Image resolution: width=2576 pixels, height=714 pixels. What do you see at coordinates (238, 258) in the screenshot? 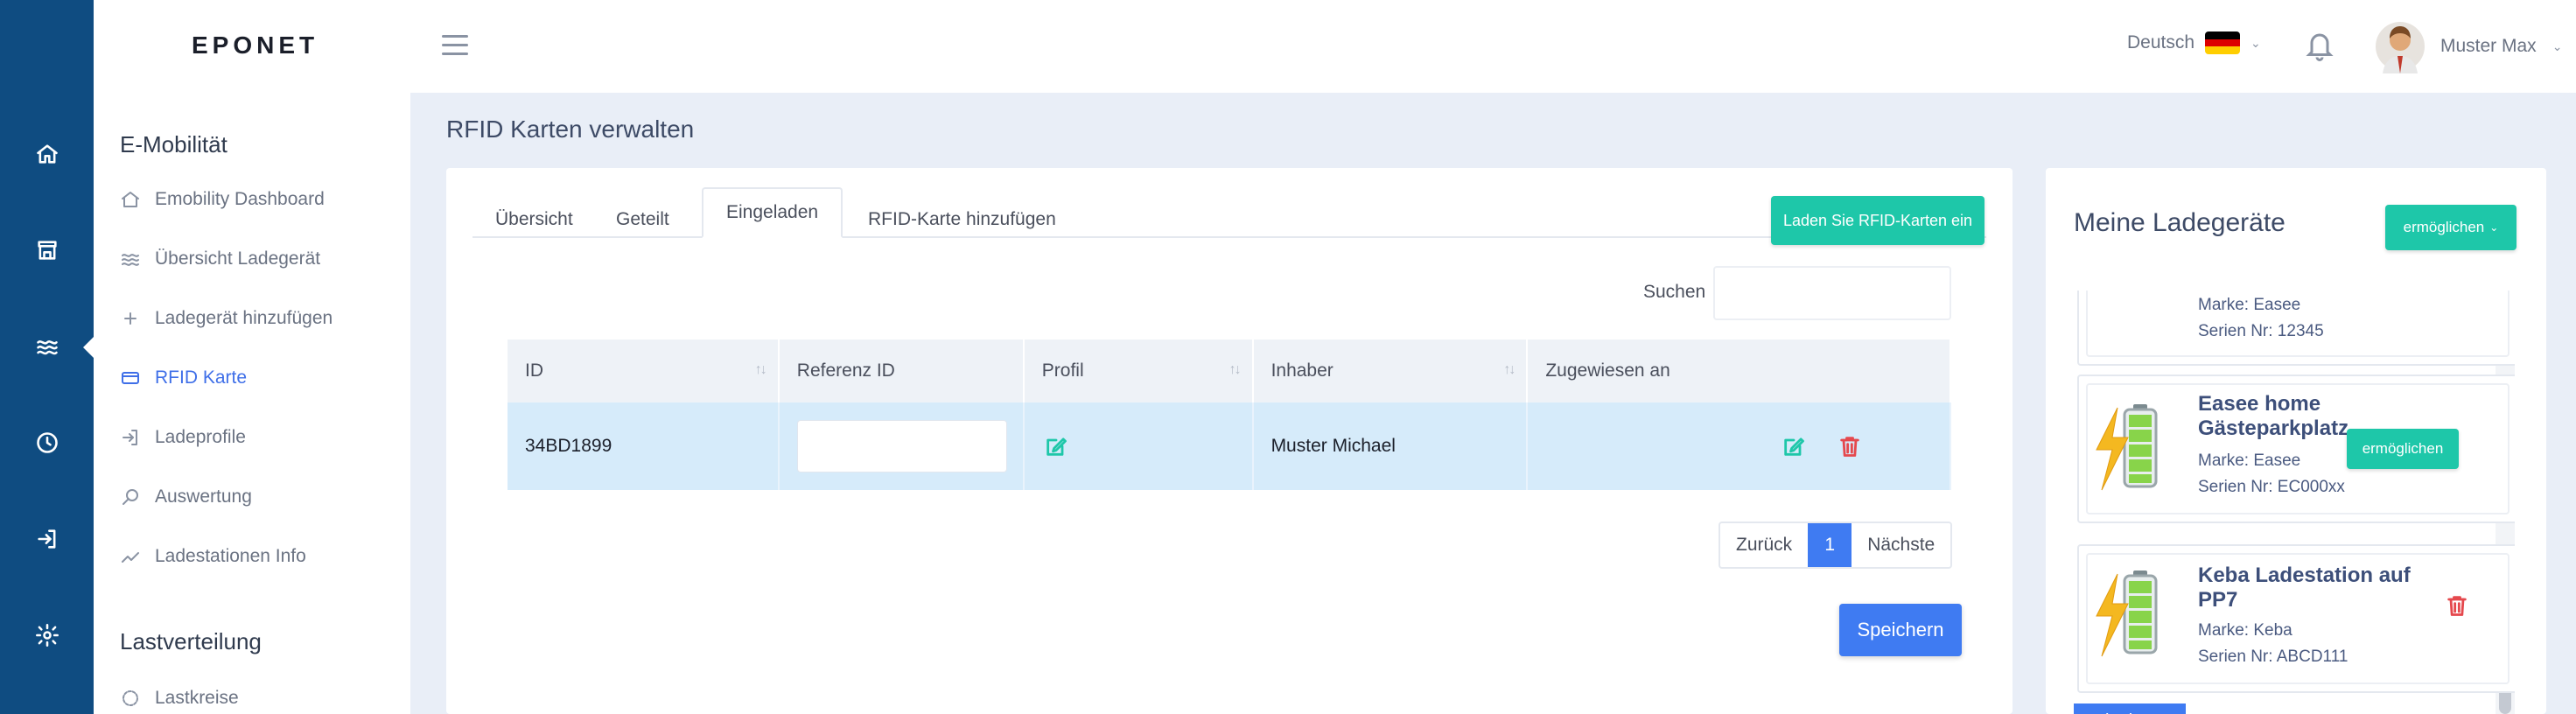
I see `sidebar-item-label: Übersicht Ladegerät` at bounding box center [238, 258].